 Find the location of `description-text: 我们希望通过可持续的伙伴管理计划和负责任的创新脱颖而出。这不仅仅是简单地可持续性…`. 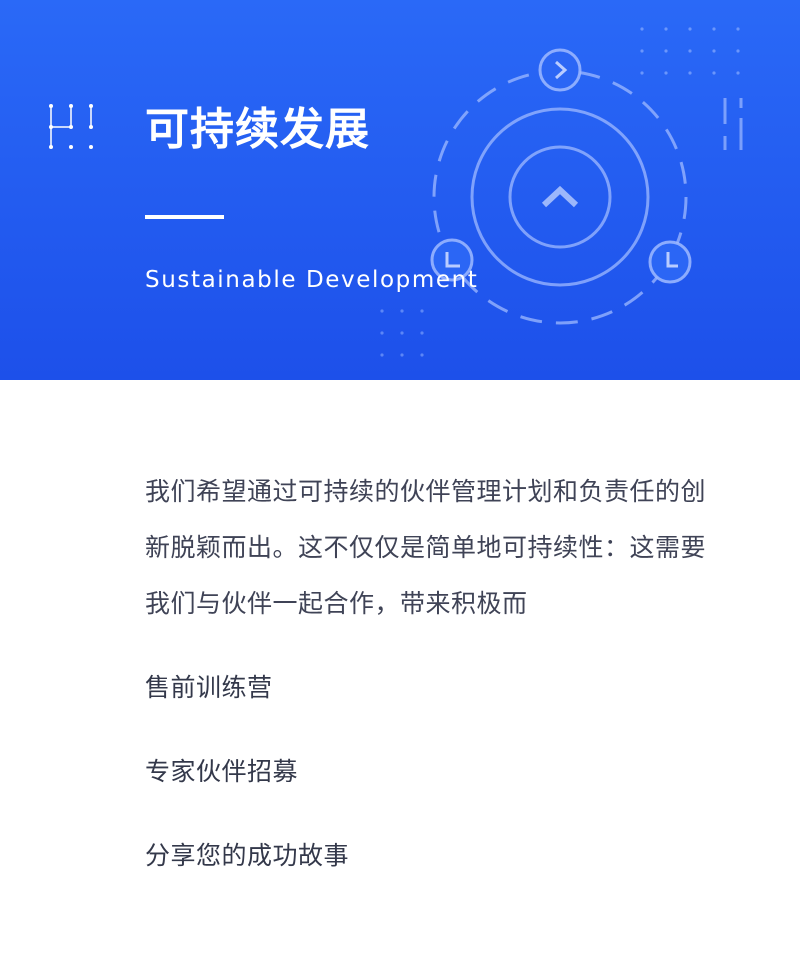

description-text: 我们希望通过可持续的伙伴管理计划和负责任的创新脱颖而出。这不仅仅是简单地可持续性… is located at coordinates (426, 547).